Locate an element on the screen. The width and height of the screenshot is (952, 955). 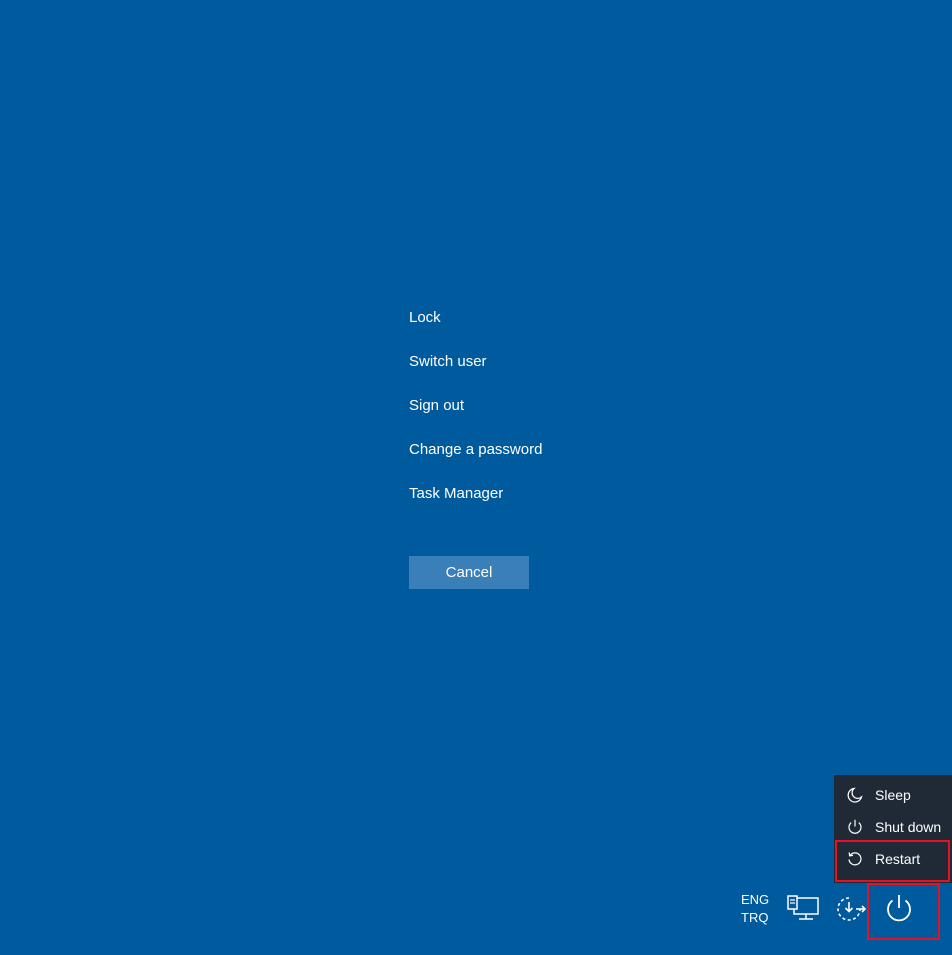
power-menu: Sleep Shut down Restart is located at coordinates (893, 829).